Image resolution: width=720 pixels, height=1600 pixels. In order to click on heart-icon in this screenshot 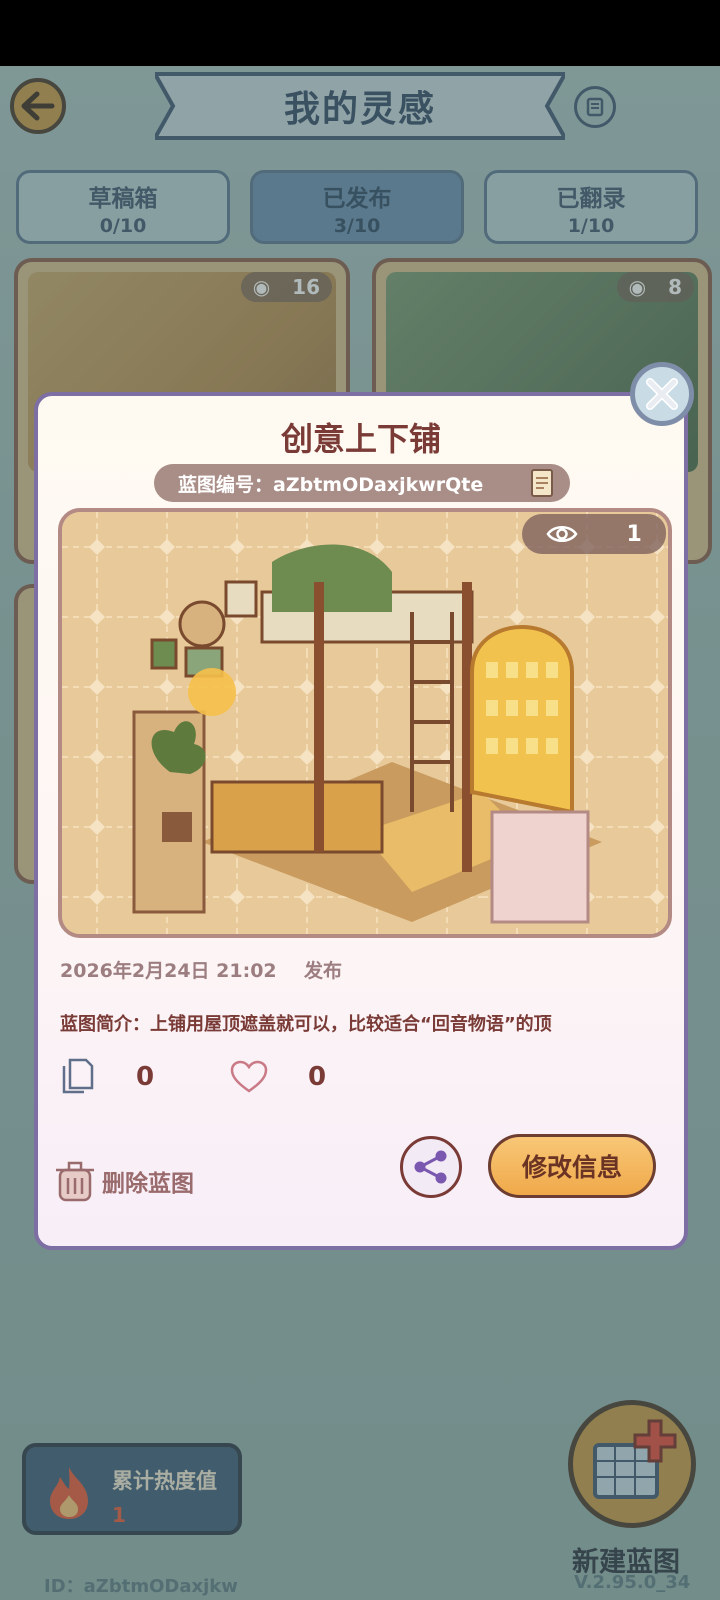, I will do `click(249, 1077)`.